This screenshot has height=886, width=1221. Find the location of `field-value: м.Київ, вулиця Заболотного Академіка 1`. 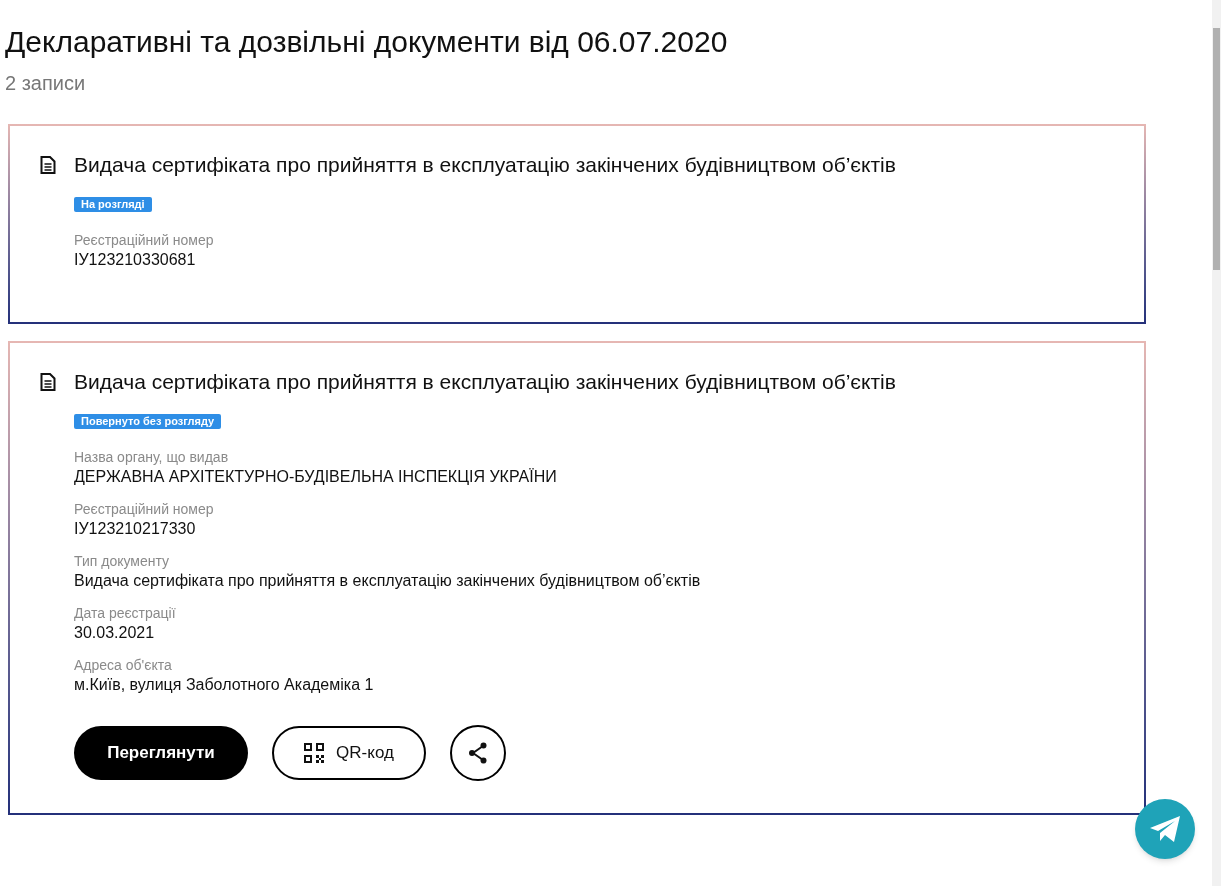

field-value: м.Київ, вулиця Заболотного Академіка 1 is located at coordinates (224, 685).